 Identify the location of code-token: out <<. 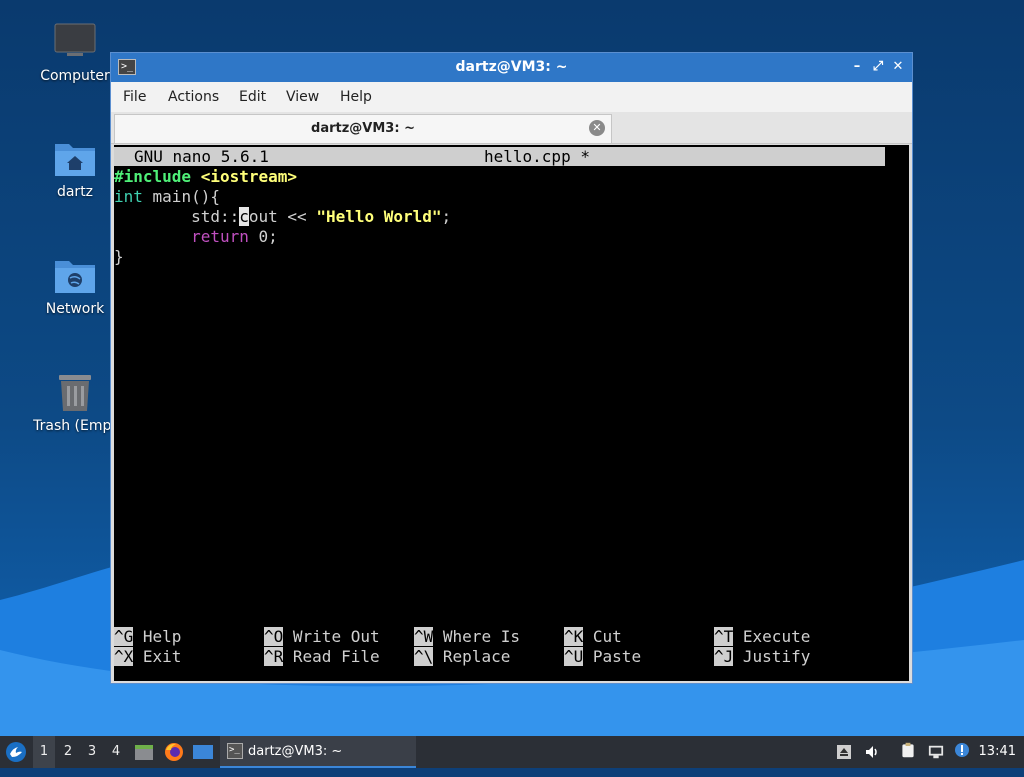
(282, 216).